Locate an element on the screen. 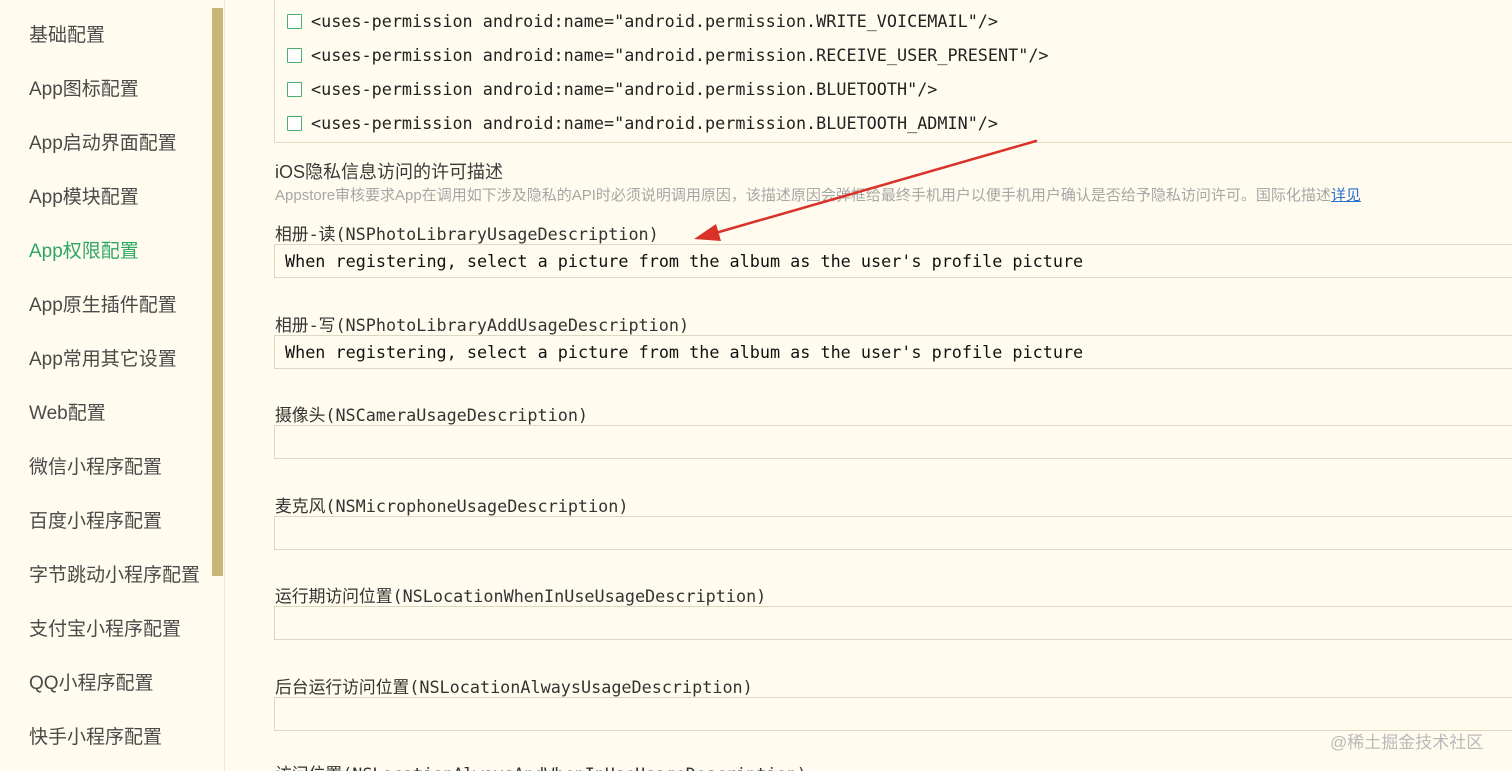  sidebar-item-app-modules: App模块配置 is located at coordinates (100, 198).